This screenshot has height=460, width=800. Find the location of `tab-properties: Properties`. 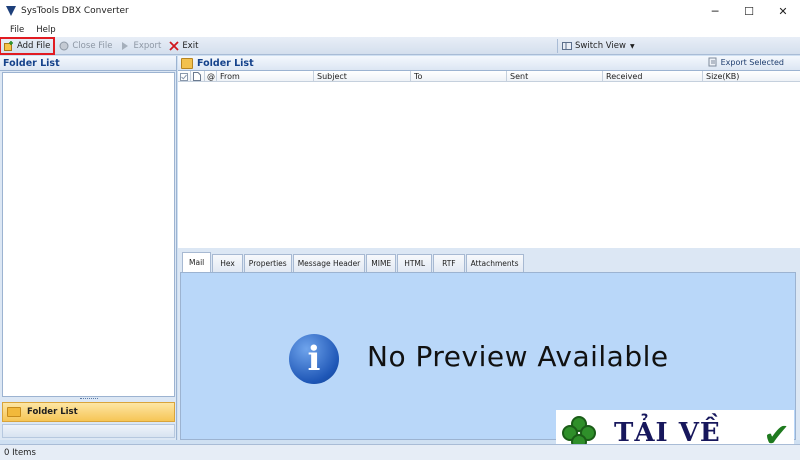

tab-properties: Properties is located at coordinates (267, 263).